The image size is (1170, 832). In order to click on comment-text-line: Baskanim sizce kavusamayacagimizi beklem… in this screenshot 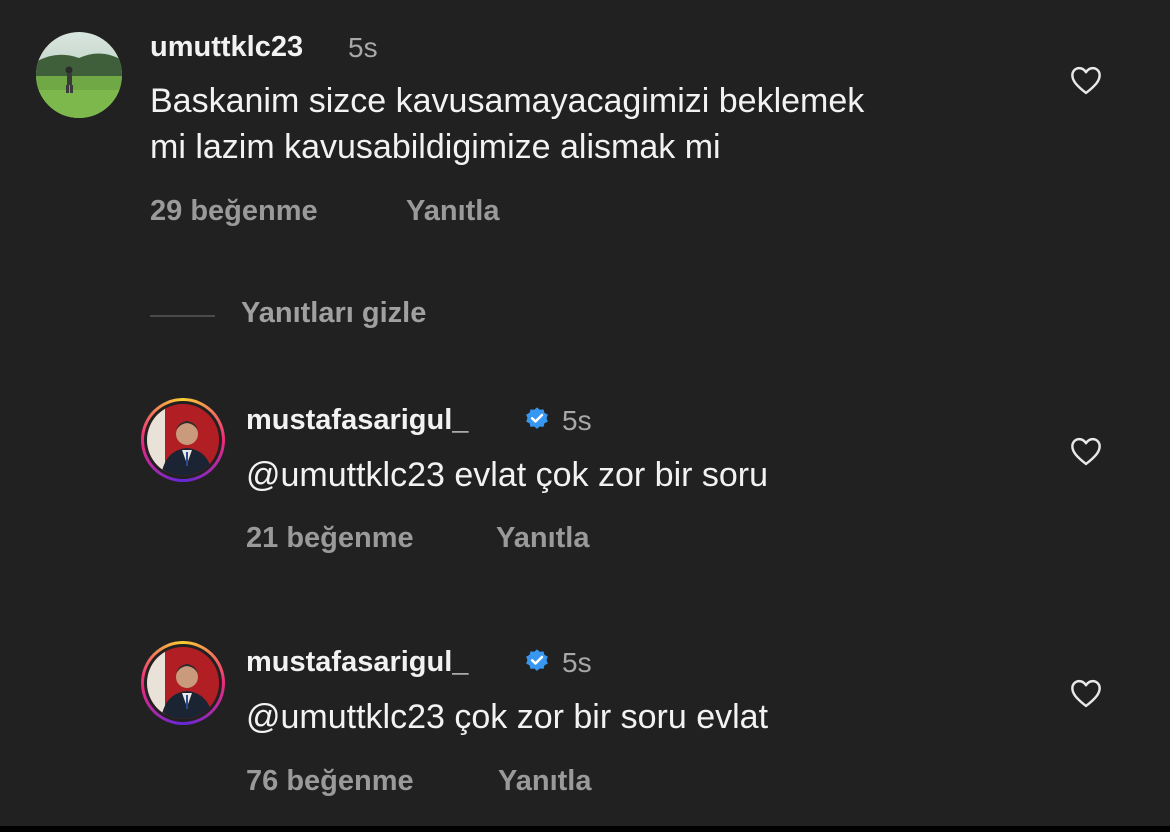, I will do `click(507, 101)`.